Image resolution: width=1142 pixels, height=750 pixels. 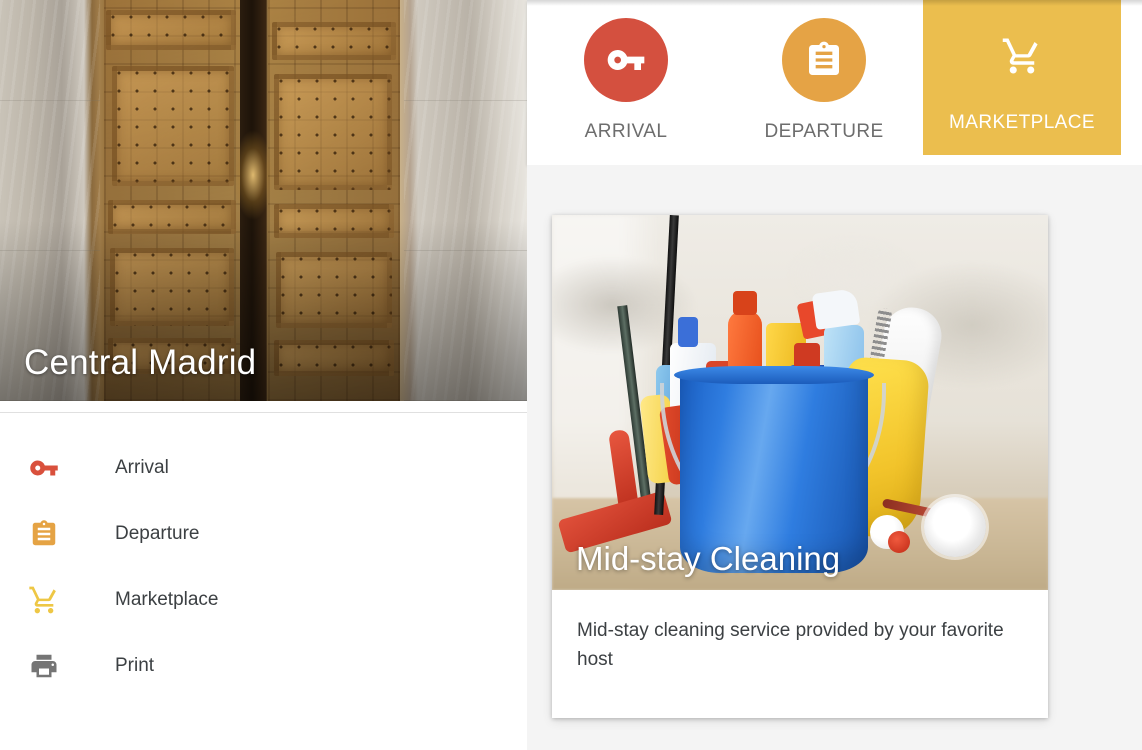 What do you see at coordinates (263, 468) in the screenshot?
I see `sidebar-item-arrival: Arrival` at bounding box center [263, 468].